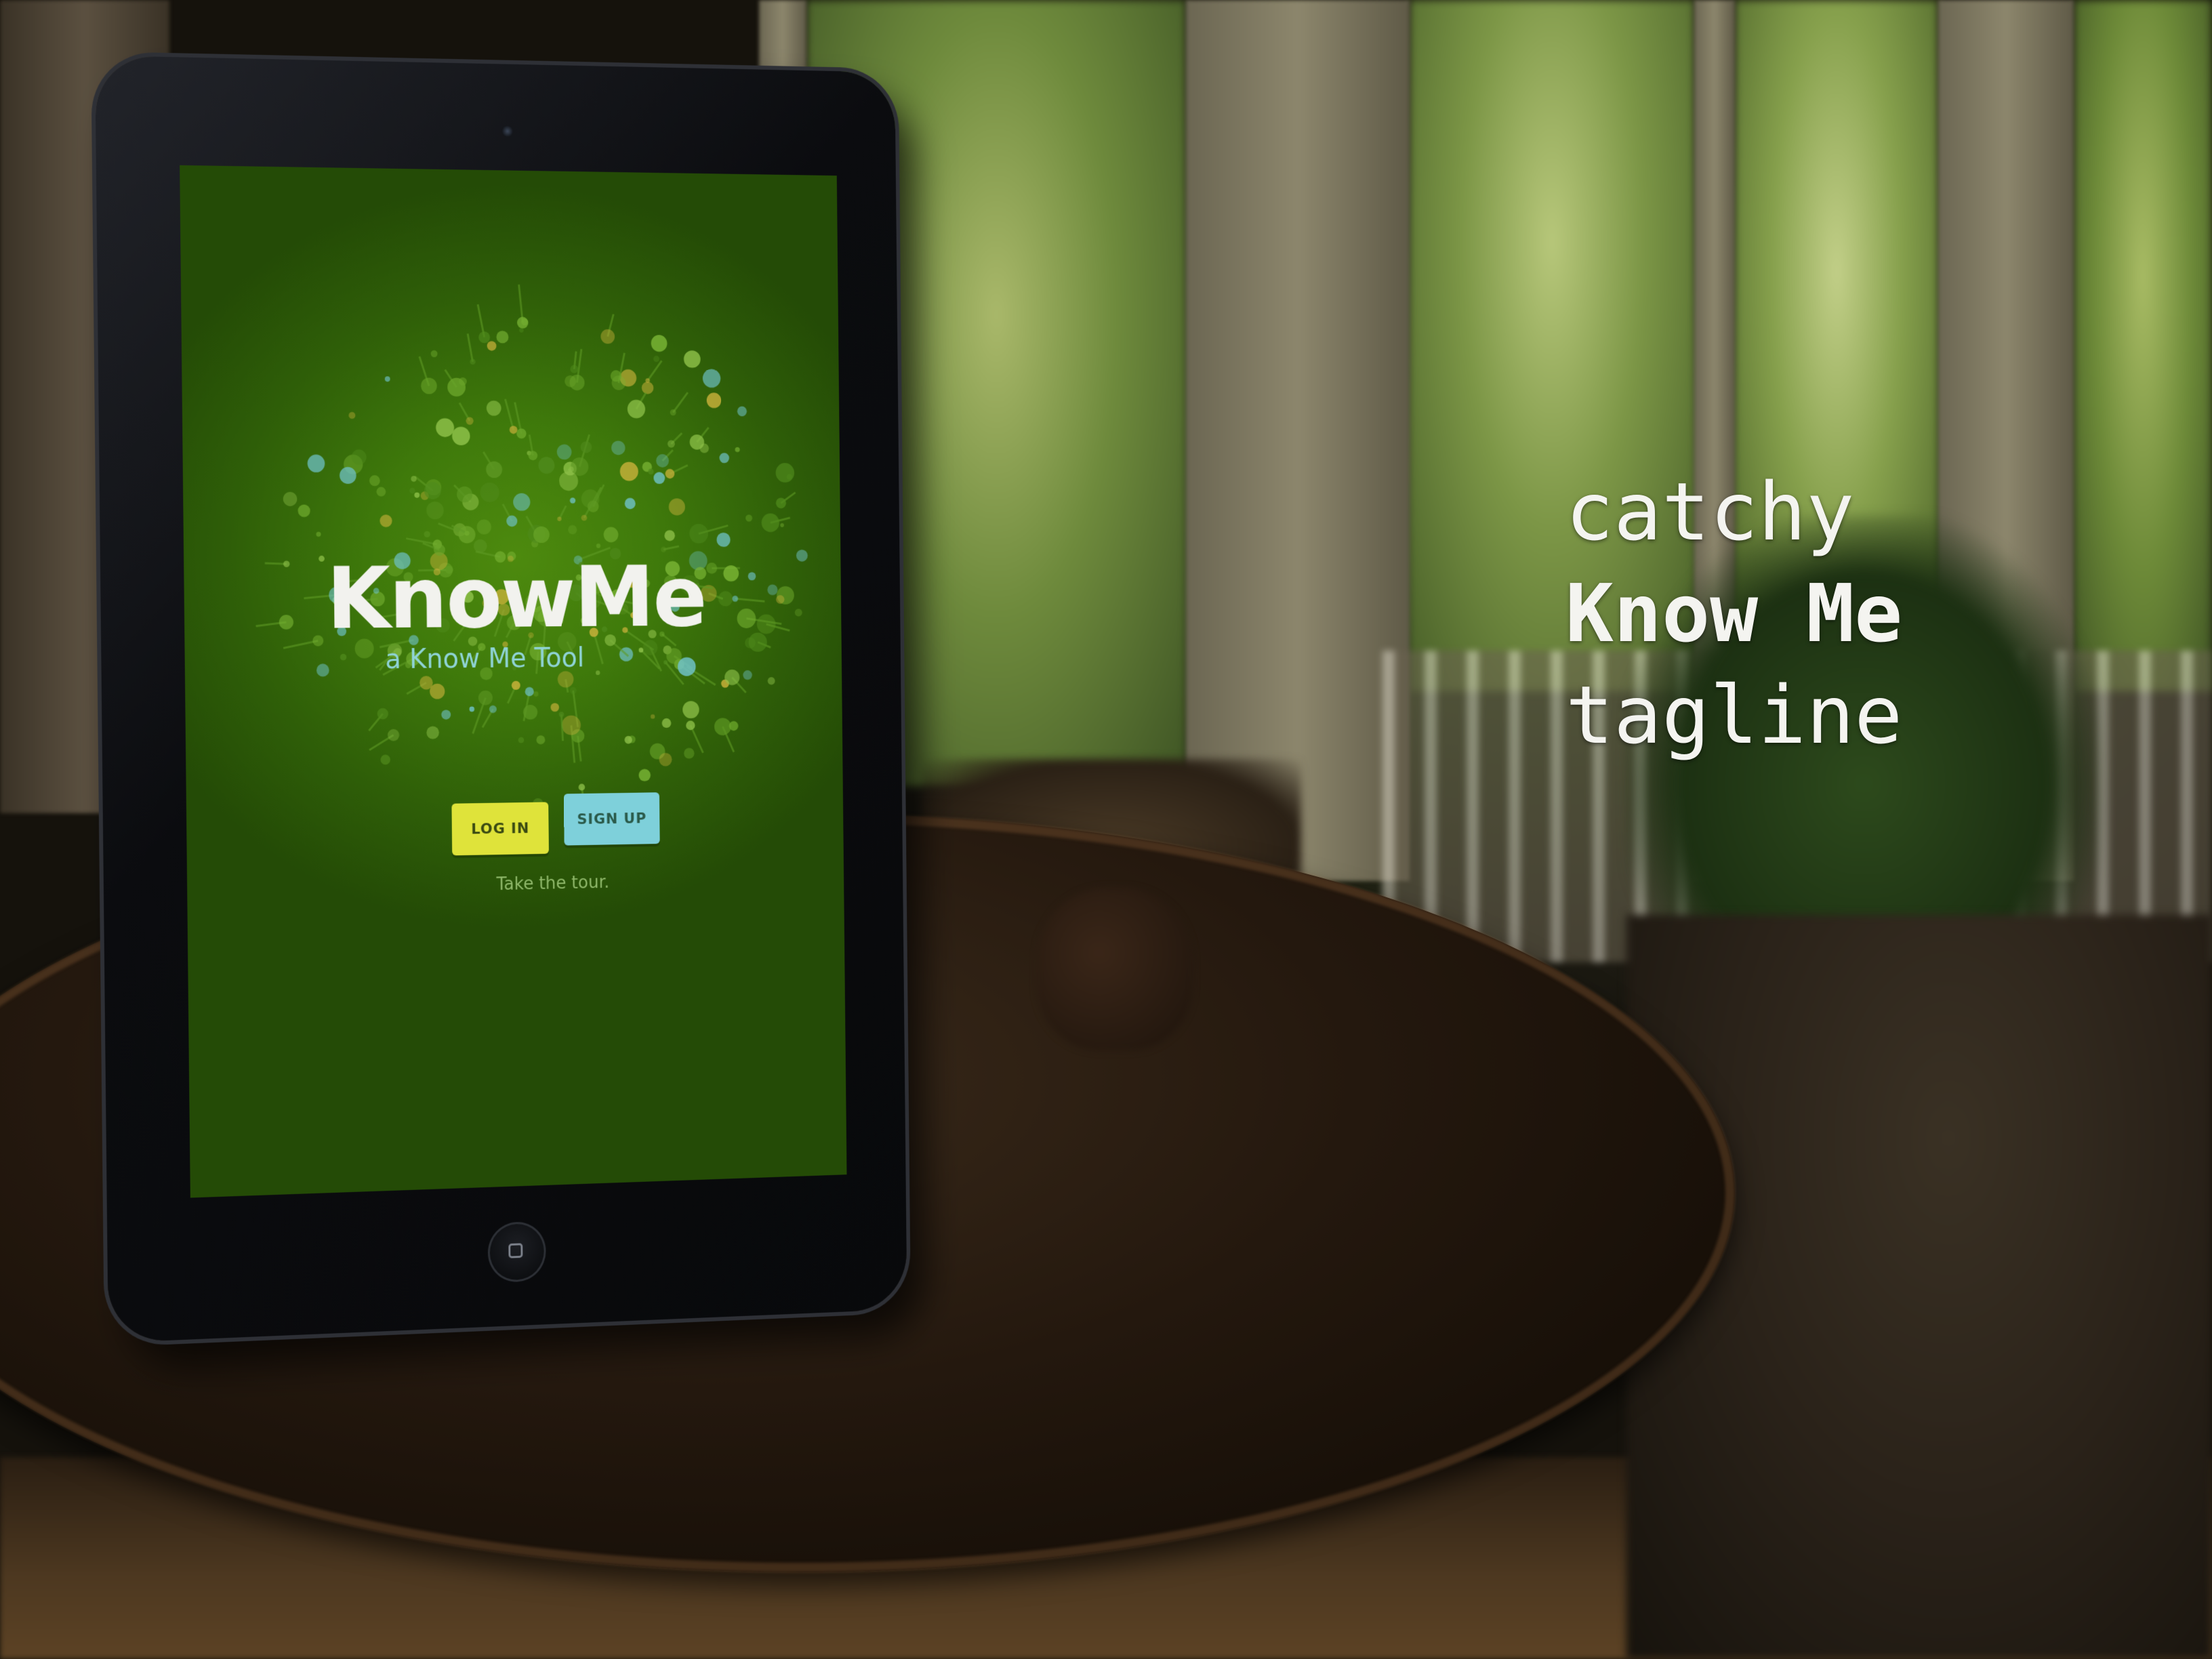 The width and height of the screenshot is (2212, 1659). Describe the element at coordinates (1919, 1287) in the screenshot. I see `wicker-chair` at that location.